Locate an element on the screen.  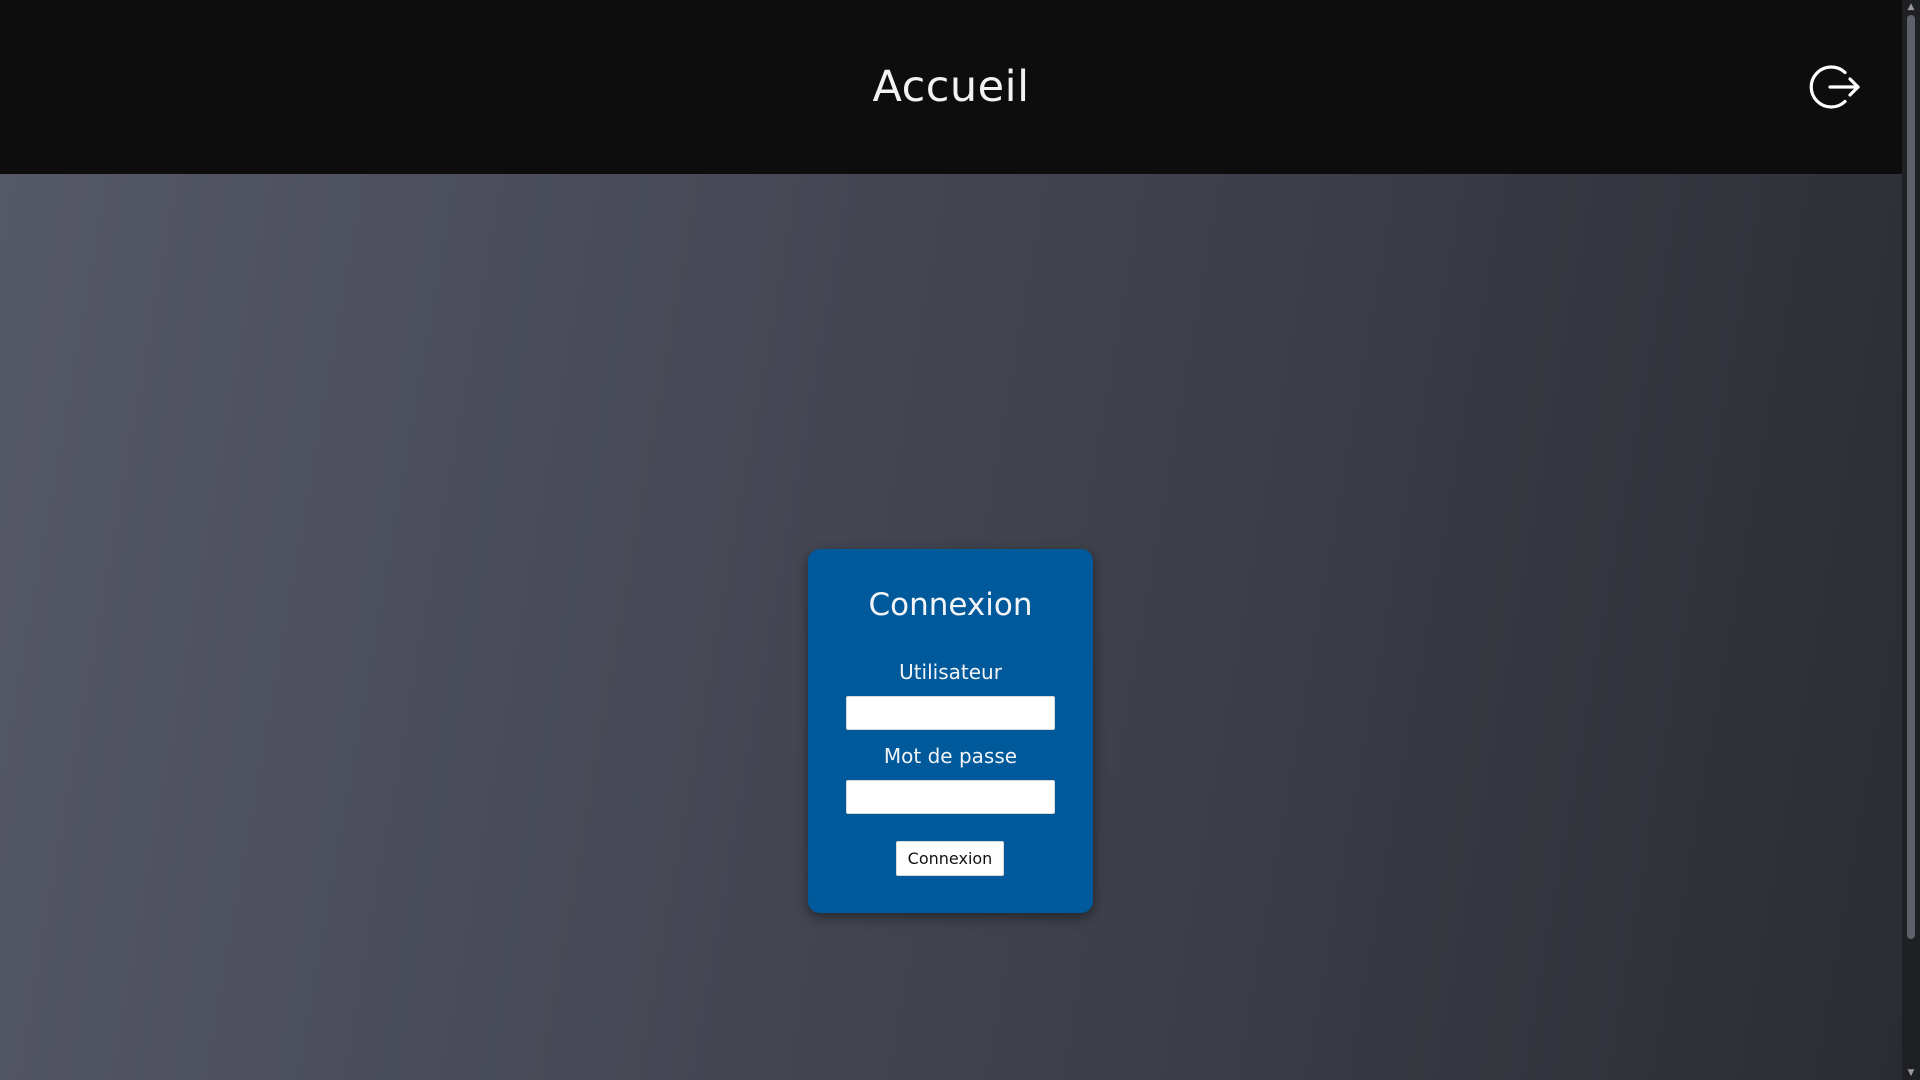
password-label: Mot de passe is located at coordinates (950, 756).